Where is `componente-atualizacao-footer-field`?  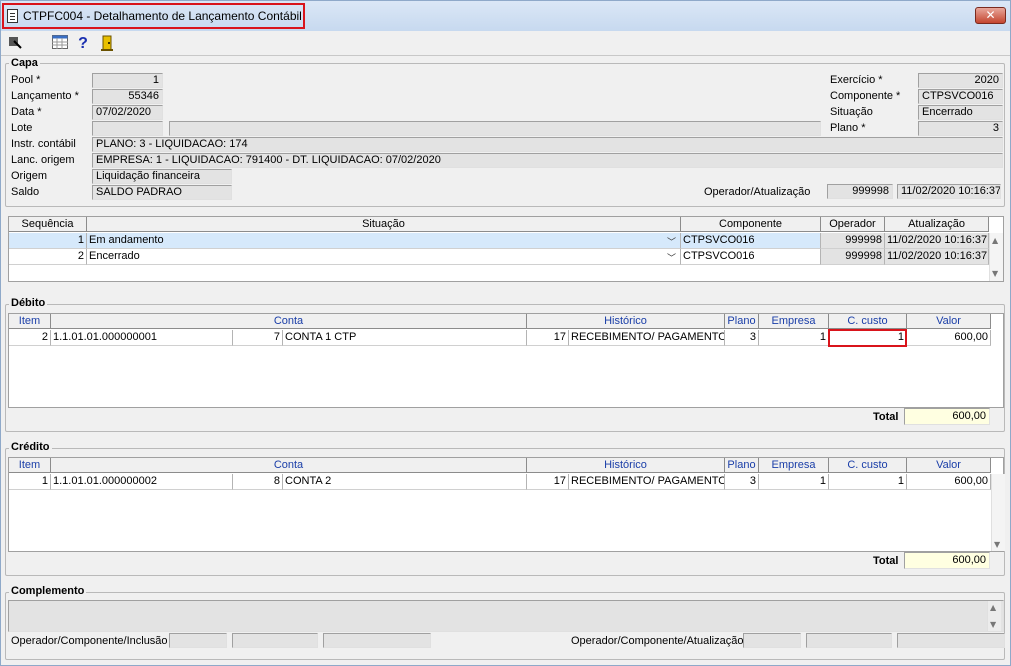
componente-atualizacao-footer-field is located at coordinates (849, 640).